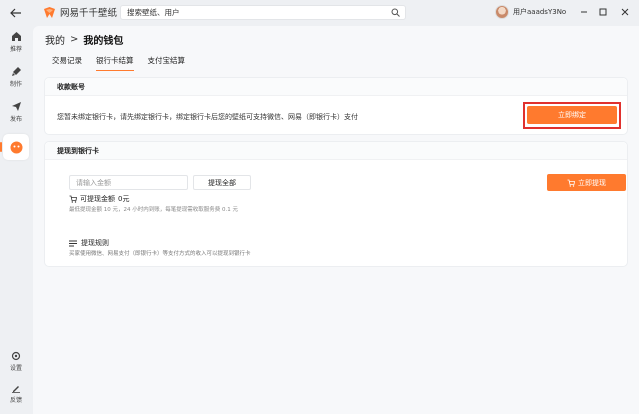 The height and width of the screenshot is (414, 639). Describe the element at coordinates (16, 112) in the screenshot. I see `sidebar-item-publish: 发布` at that location.